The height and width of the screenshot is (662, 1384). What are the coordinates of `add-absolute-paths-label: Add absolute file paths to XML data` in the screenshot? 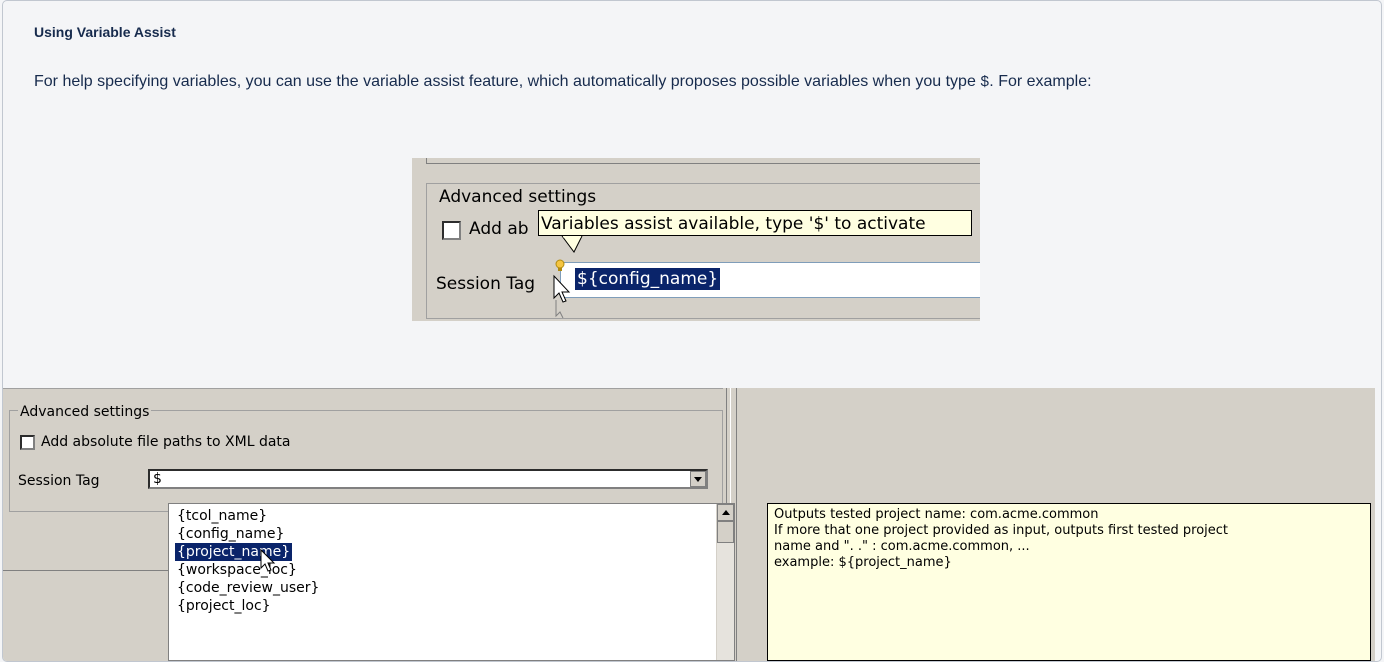 It's located at (166, 442).